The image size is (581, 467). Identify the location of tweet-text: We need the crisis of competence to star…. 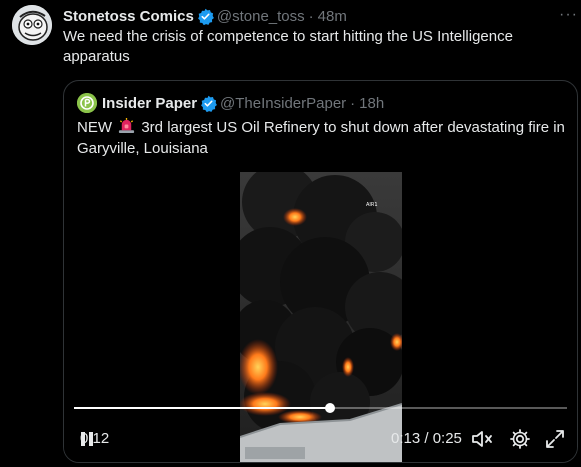
(288, 46).